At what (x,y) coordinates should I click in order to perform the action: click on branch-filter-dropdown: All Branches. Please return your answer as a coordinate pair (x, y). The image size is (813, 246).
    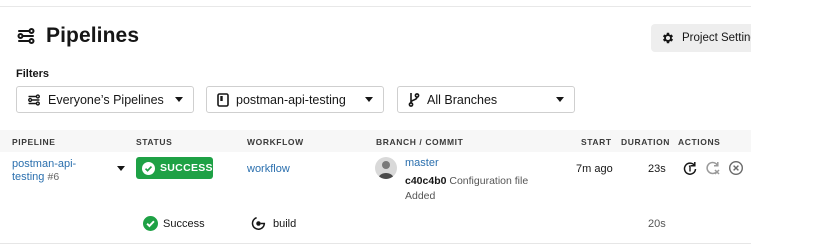
    Looking at the image, I should click on (486, 99).